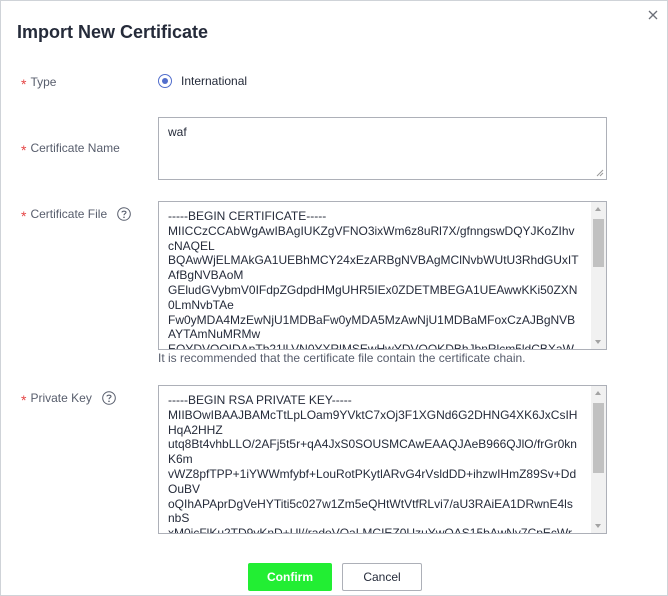  I want to click on resize-handle-icon, so click(600, 173).